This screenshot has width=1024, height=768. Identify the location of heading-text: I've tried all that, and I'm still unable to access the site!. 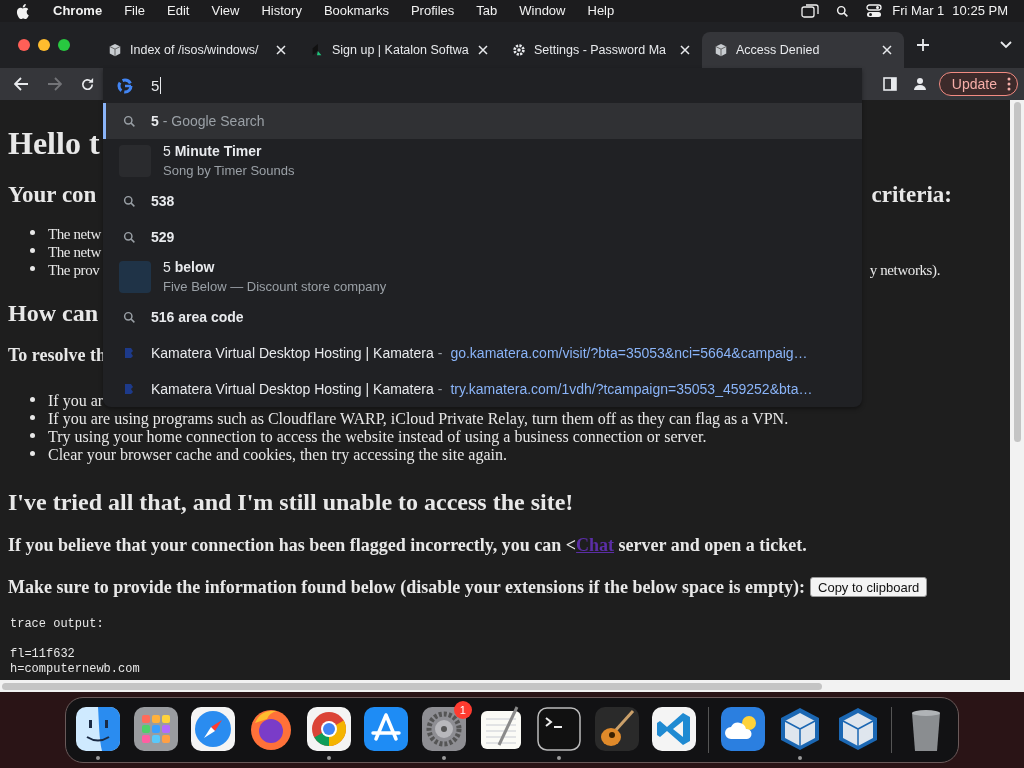
(291, 502).